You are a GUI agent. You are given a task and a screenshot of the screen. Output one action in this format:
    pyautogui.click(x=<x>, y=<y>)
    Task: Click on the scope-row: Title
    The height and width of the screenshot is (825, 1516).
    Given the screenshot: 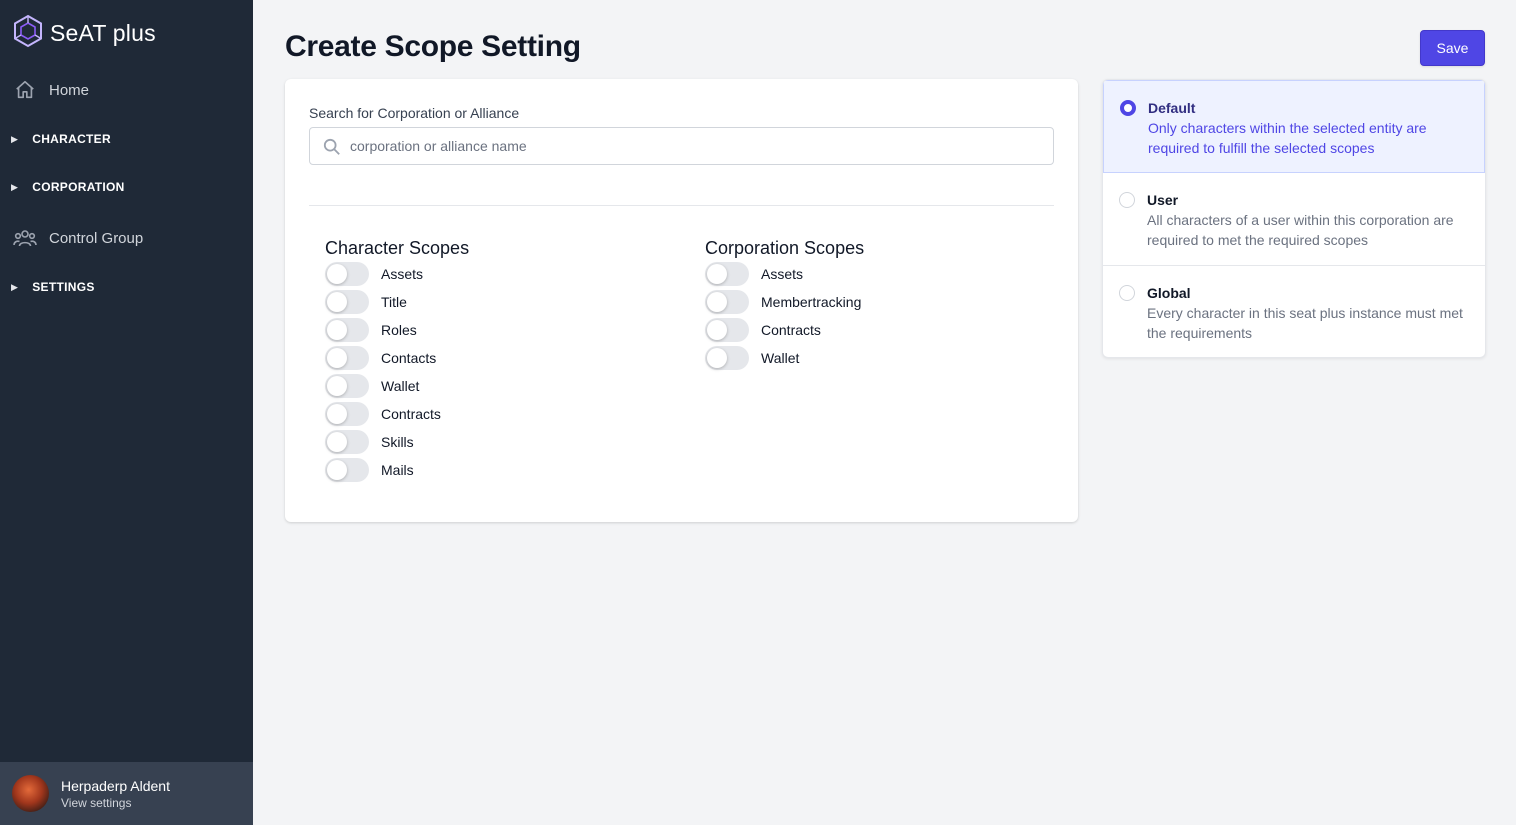 What is the action you would take?
    pyautogui.click(x=397, y=302)
    